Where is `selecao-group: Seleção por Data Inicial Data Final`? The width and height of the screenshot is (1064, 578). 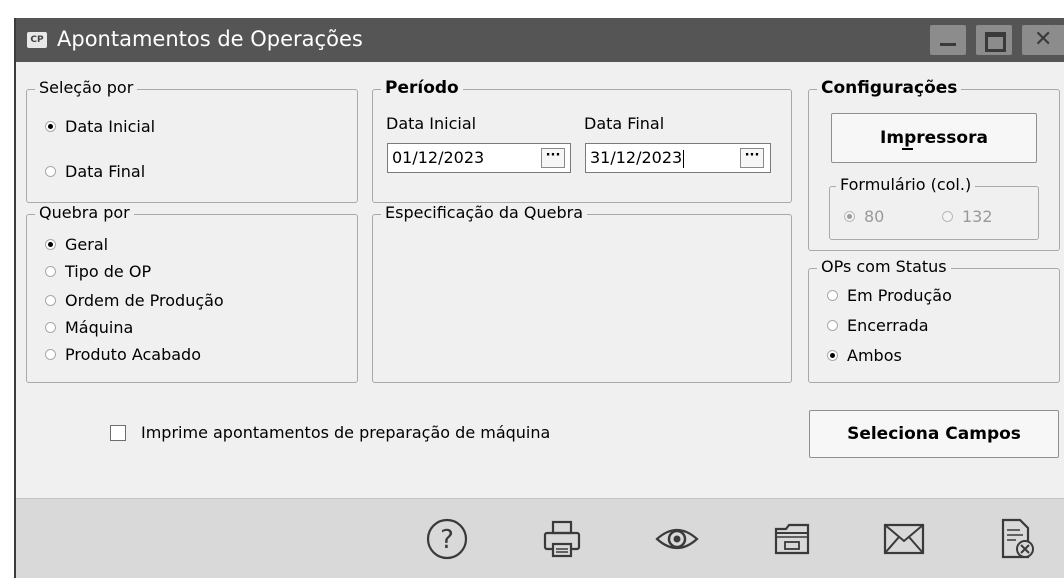
selecao-group: Seleção por Data Inicial Data Final is located at coordinates (192, 140).